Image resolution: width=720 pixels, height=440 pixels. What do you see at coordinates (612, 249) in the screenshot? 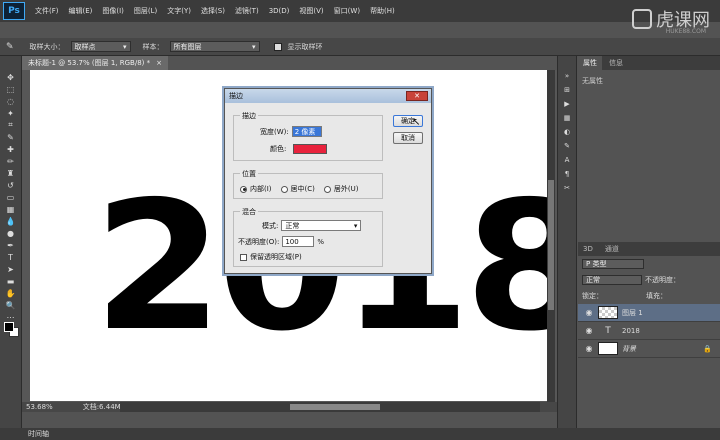
I see `tab-channels: 通道` at bounding box center [612, 249].